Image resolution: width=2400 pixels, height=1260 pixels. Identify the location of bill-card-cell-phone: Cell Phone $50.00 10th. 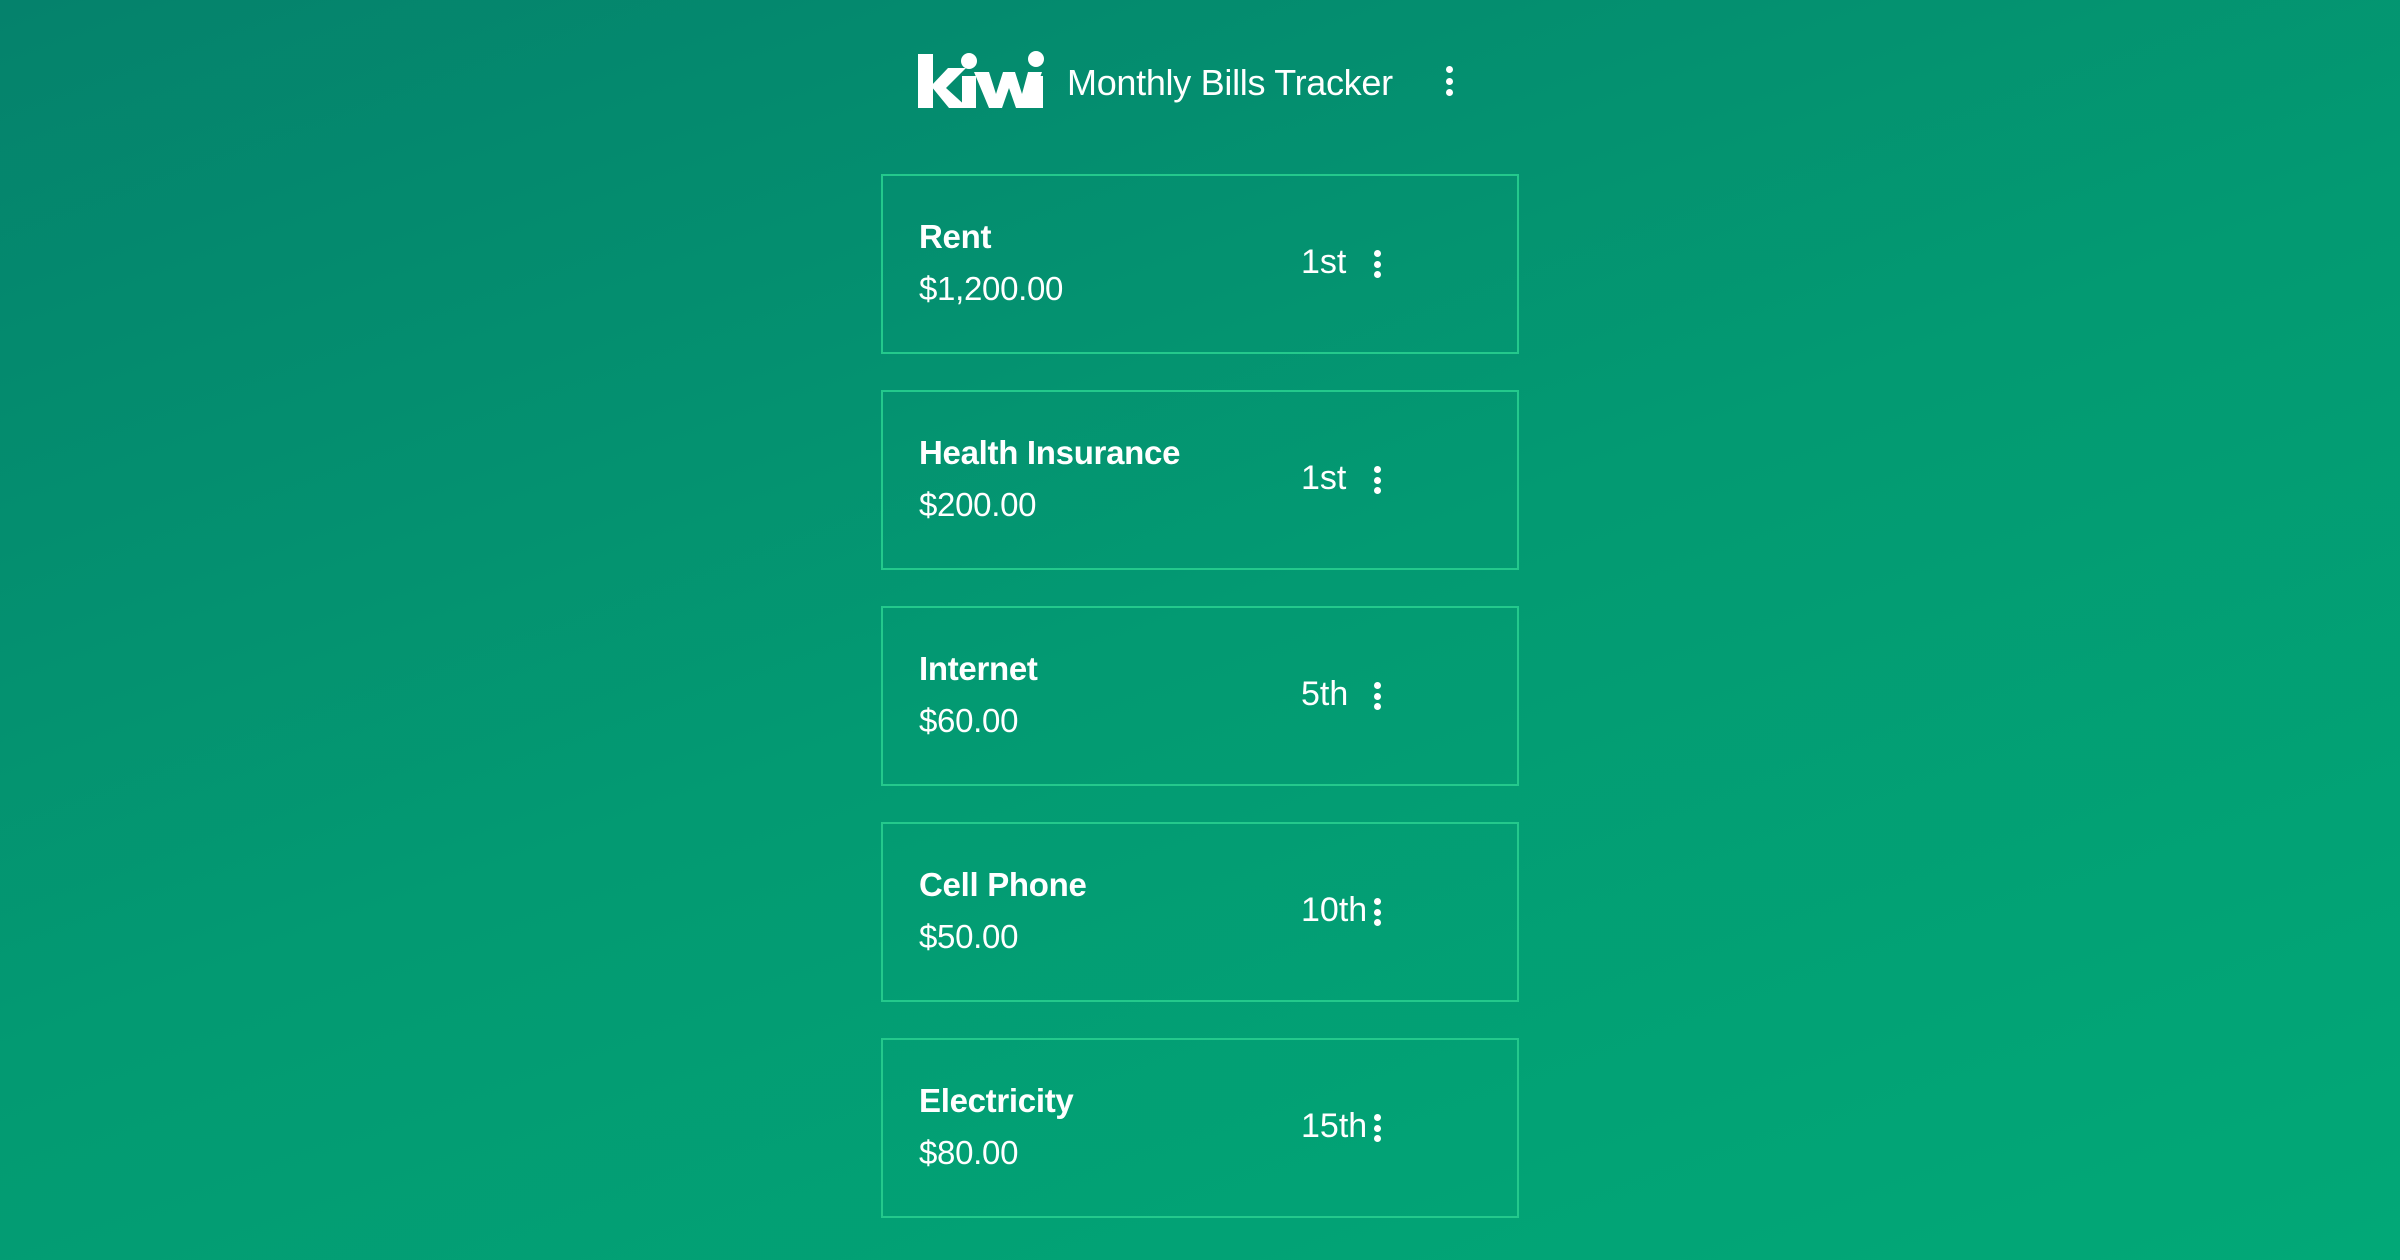
(1200, 912).